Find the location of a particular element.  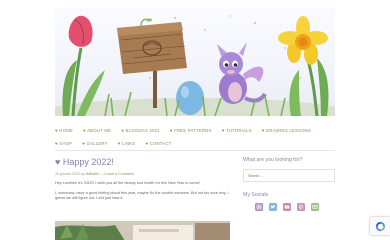

nav-item-free-patterns: ♥ FREE PATTERNS is located at coordinates (191, 130).